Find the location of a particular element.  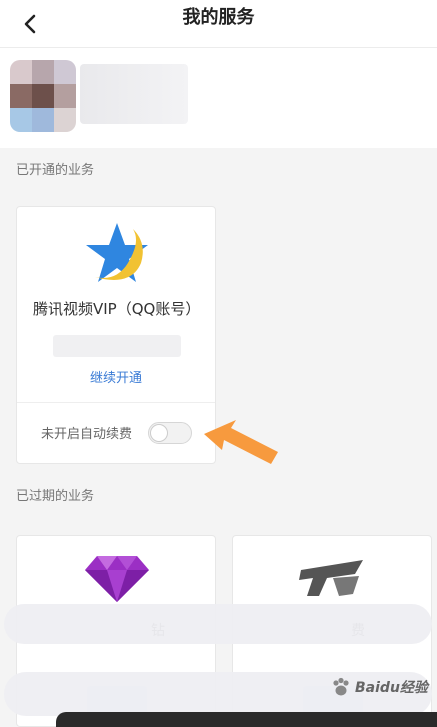

page-title: 我的服务 is located at coordinates (218, 17).